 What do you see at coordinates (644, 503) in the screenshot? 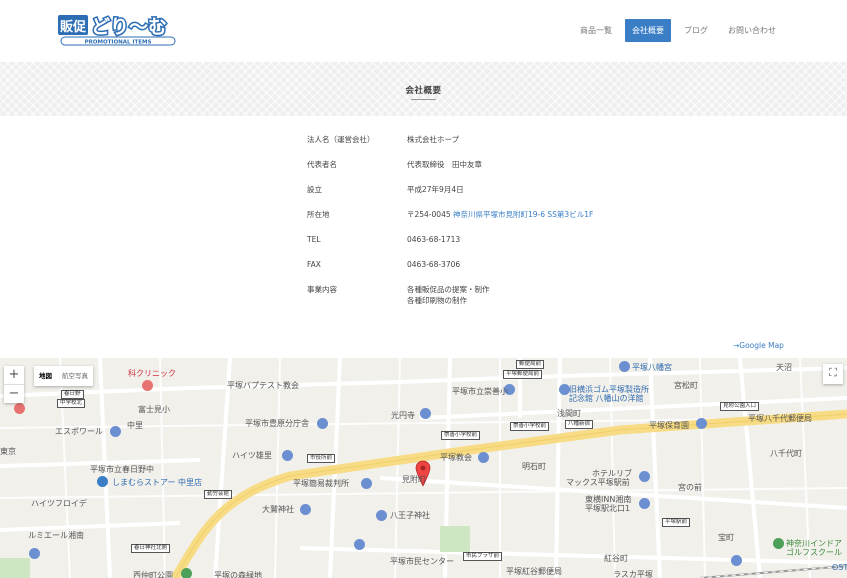
I see `toyoko-poi-icon` at bounding box center [644, 503].